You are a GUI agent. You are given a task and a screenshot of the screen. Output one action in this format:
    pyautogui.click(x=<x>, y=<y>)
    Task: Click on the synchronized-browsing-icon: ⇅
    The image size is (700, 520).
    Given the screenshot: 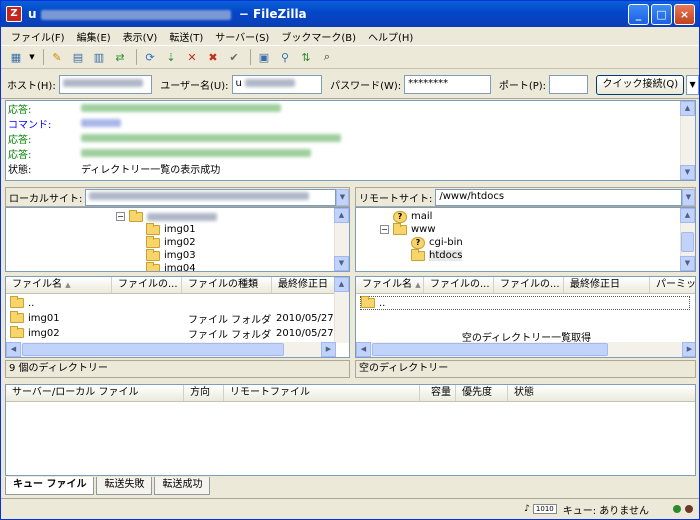 What is the action you would take?
    pyautogui.click(x=306, y=57)
    